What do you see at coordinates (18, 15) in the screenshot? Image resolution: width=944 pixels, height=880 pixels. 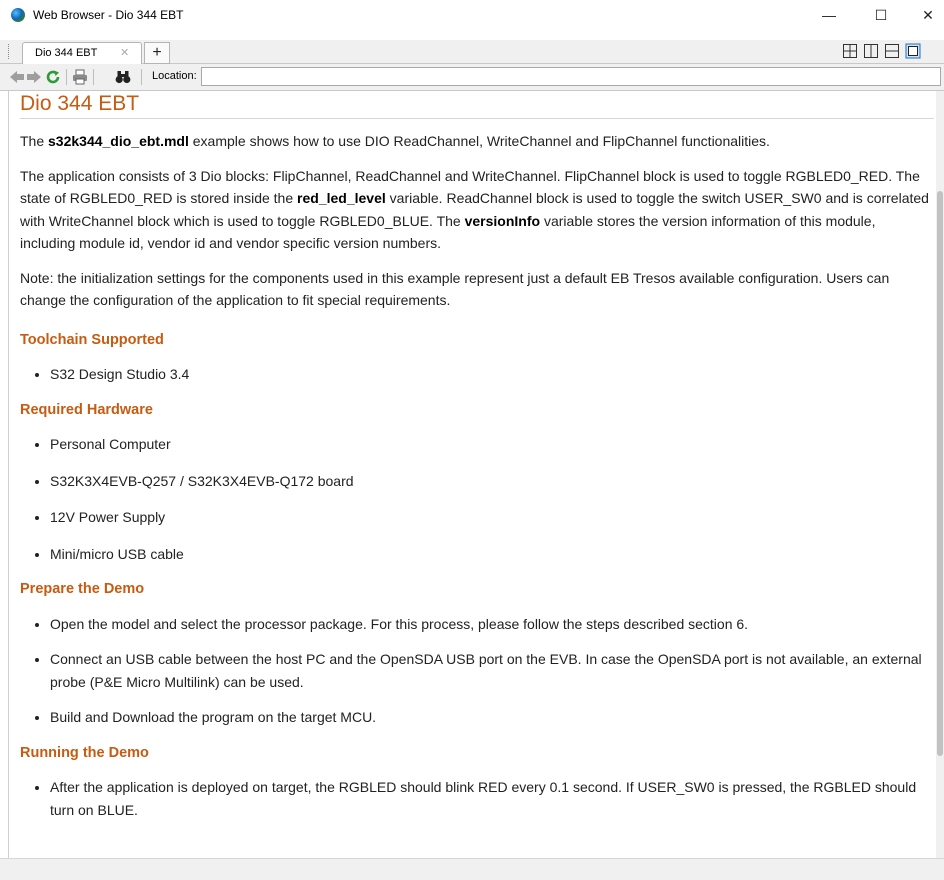 I see `globe-icon` at bounding box center [18, 15].